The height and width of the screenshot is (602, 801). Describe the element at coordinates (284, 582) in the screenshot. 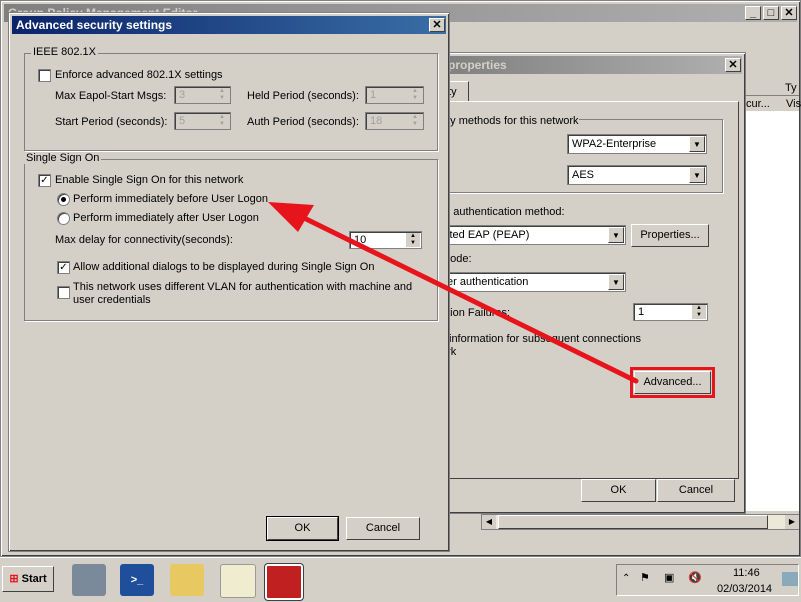

I see `gpo-editor-icon` at that location.